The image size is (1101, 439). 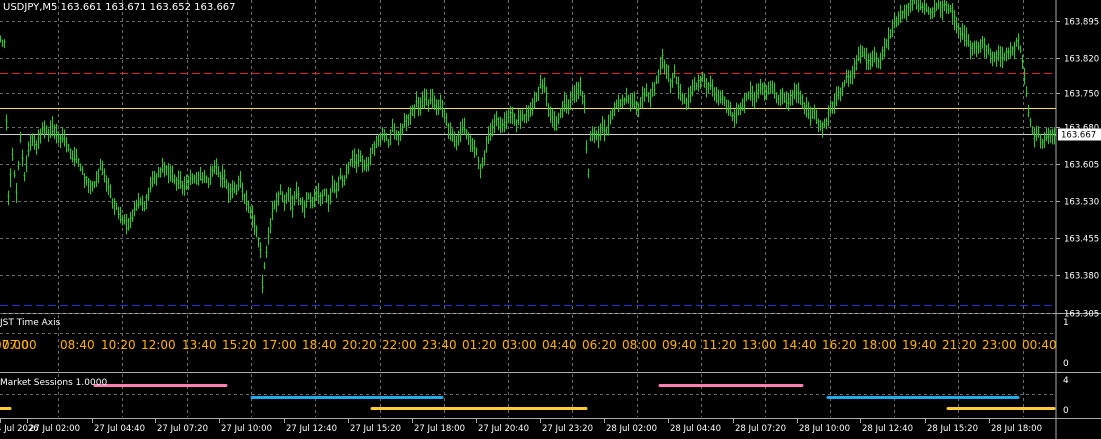 I want to click on time-tick-label: 28 Jul 04:40, so click(x=695, y=429).